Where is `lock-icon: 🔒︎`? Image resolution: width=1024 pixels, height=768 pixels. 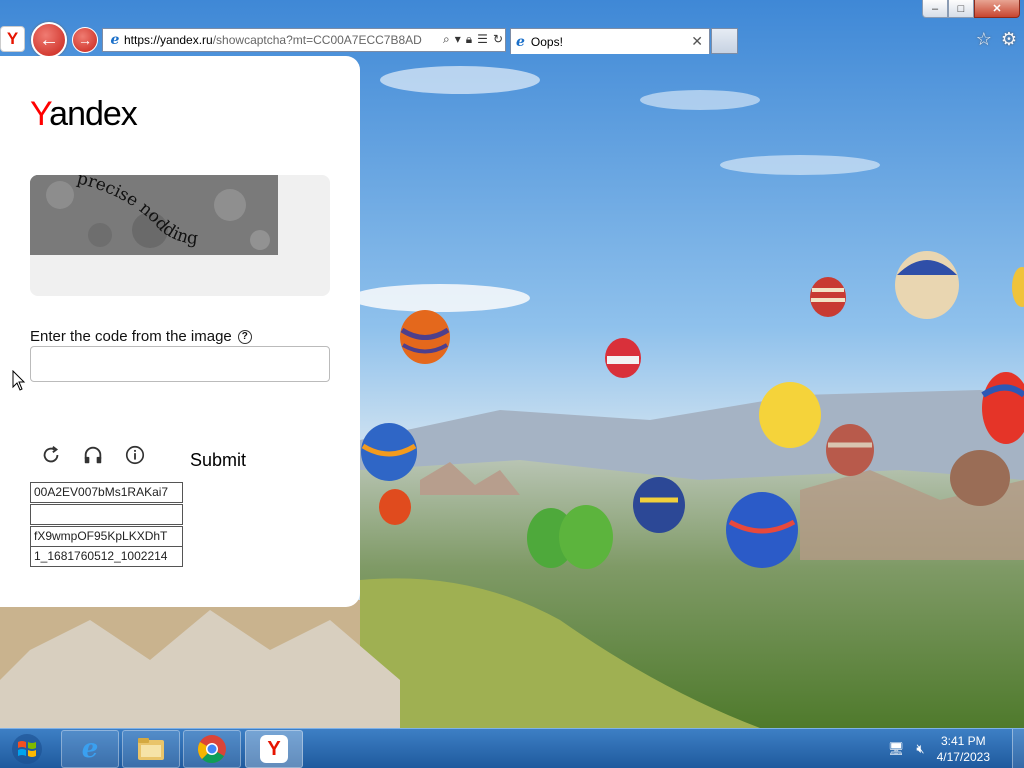
lock-icon: 🔒︎ is located at coordinates (469, 39).